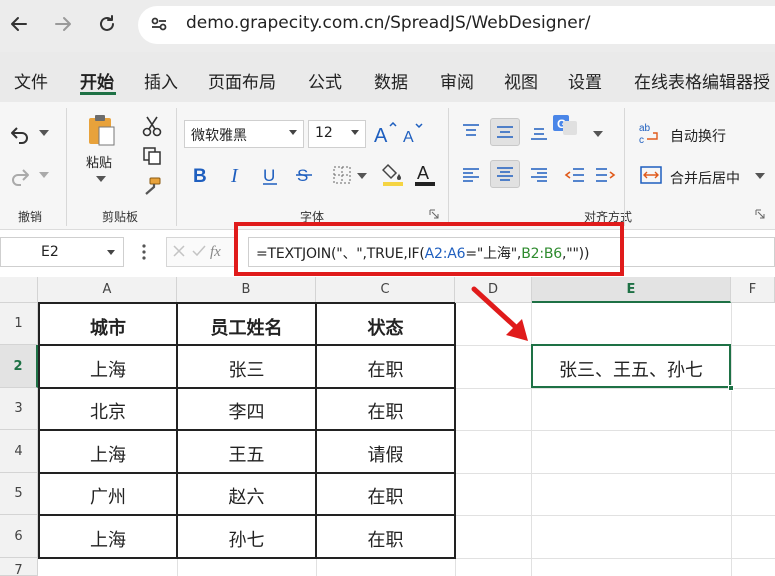  What do you see at coordinates (434, 214) in the screenshot?
I see `font-dialog-launcher-icon` at bounding box center [434, 214].